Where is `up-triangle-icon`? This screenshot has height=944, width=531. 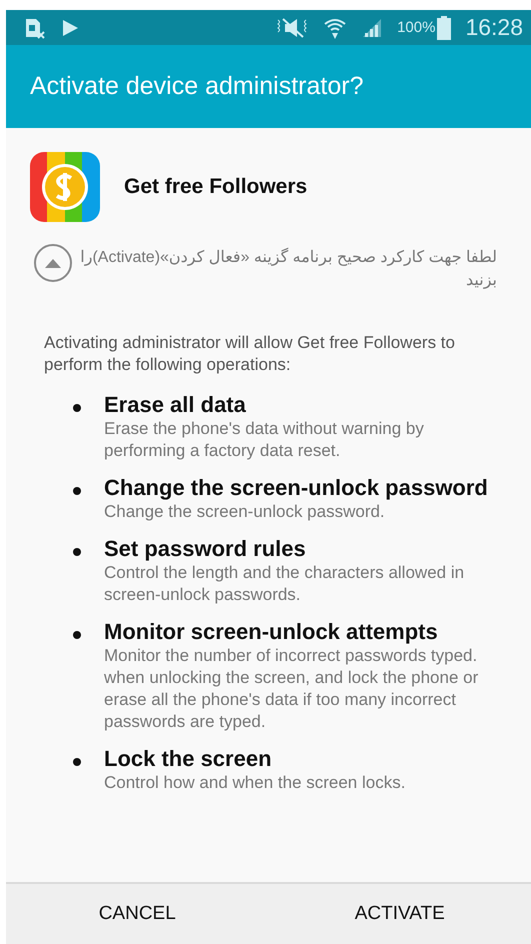
up-triangle-icon is located at coordinates (53, 263).